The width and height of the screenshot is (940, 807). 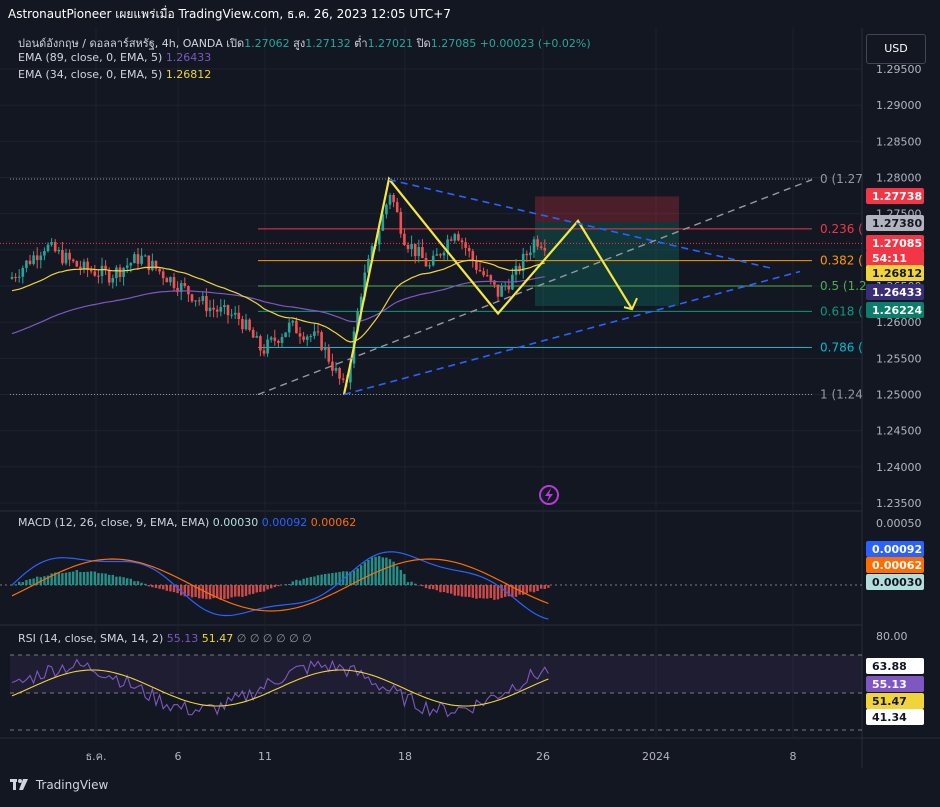 I want to click on price-tag-text: 1.26224, so click(x=897, y=310).